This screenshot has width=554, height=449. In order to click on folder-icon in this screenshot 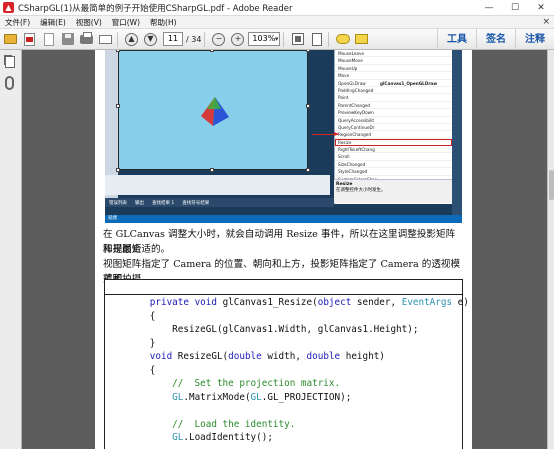, I will do `click(10, 39)`.